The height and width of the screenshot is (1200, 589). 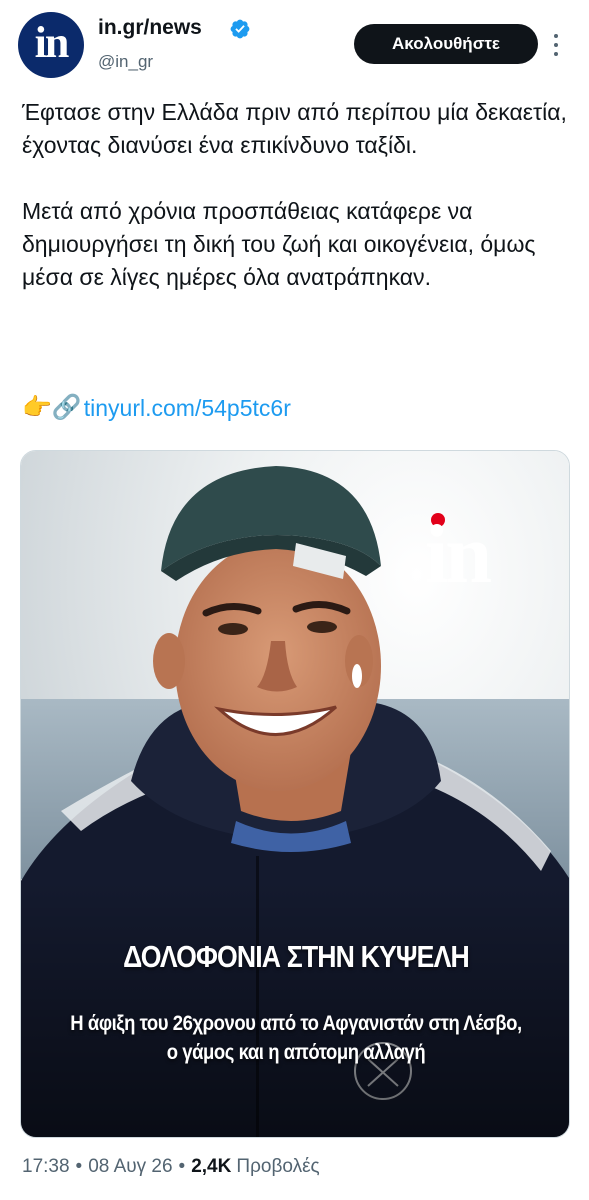 What do you see at coordinates (296, 1052) in the screenshot?
I see `image-subheadline-line-2: ο γάμος και η απότομη αλλαγή` at bounding box center [296, 1052].